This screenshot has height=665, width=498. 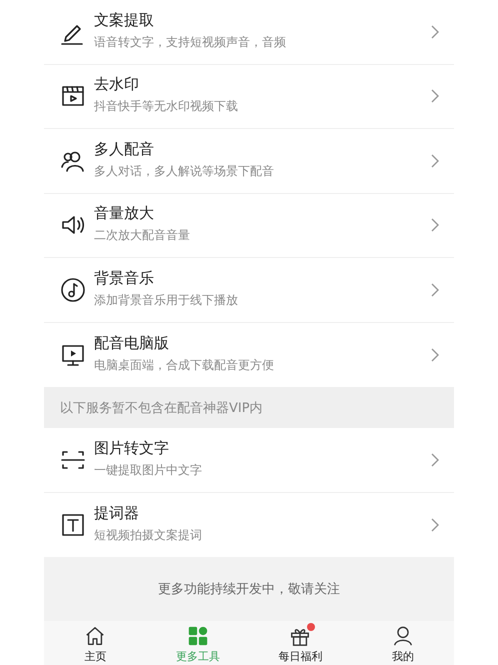 I want to click on tool-title: 去水印, so click(x=117, y=84).